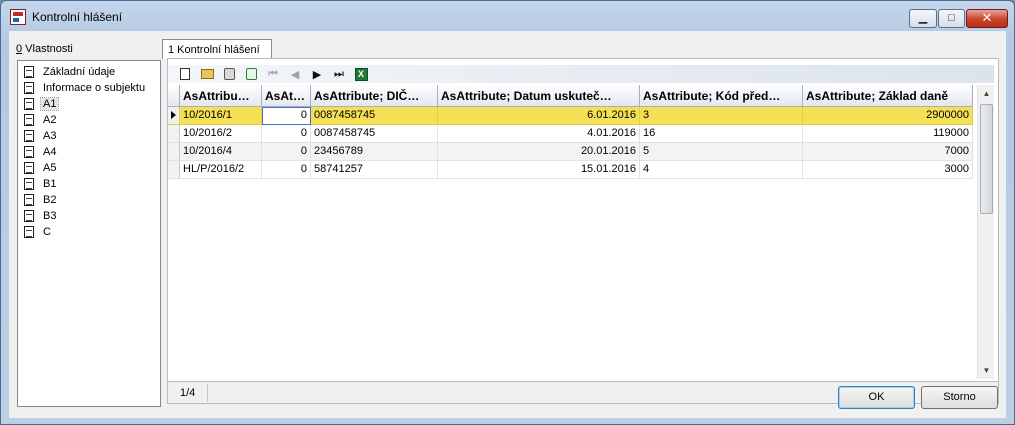 This screenshot has height=425, width=1015. I want to click on cancel-button: Storno, so click(959, 397).